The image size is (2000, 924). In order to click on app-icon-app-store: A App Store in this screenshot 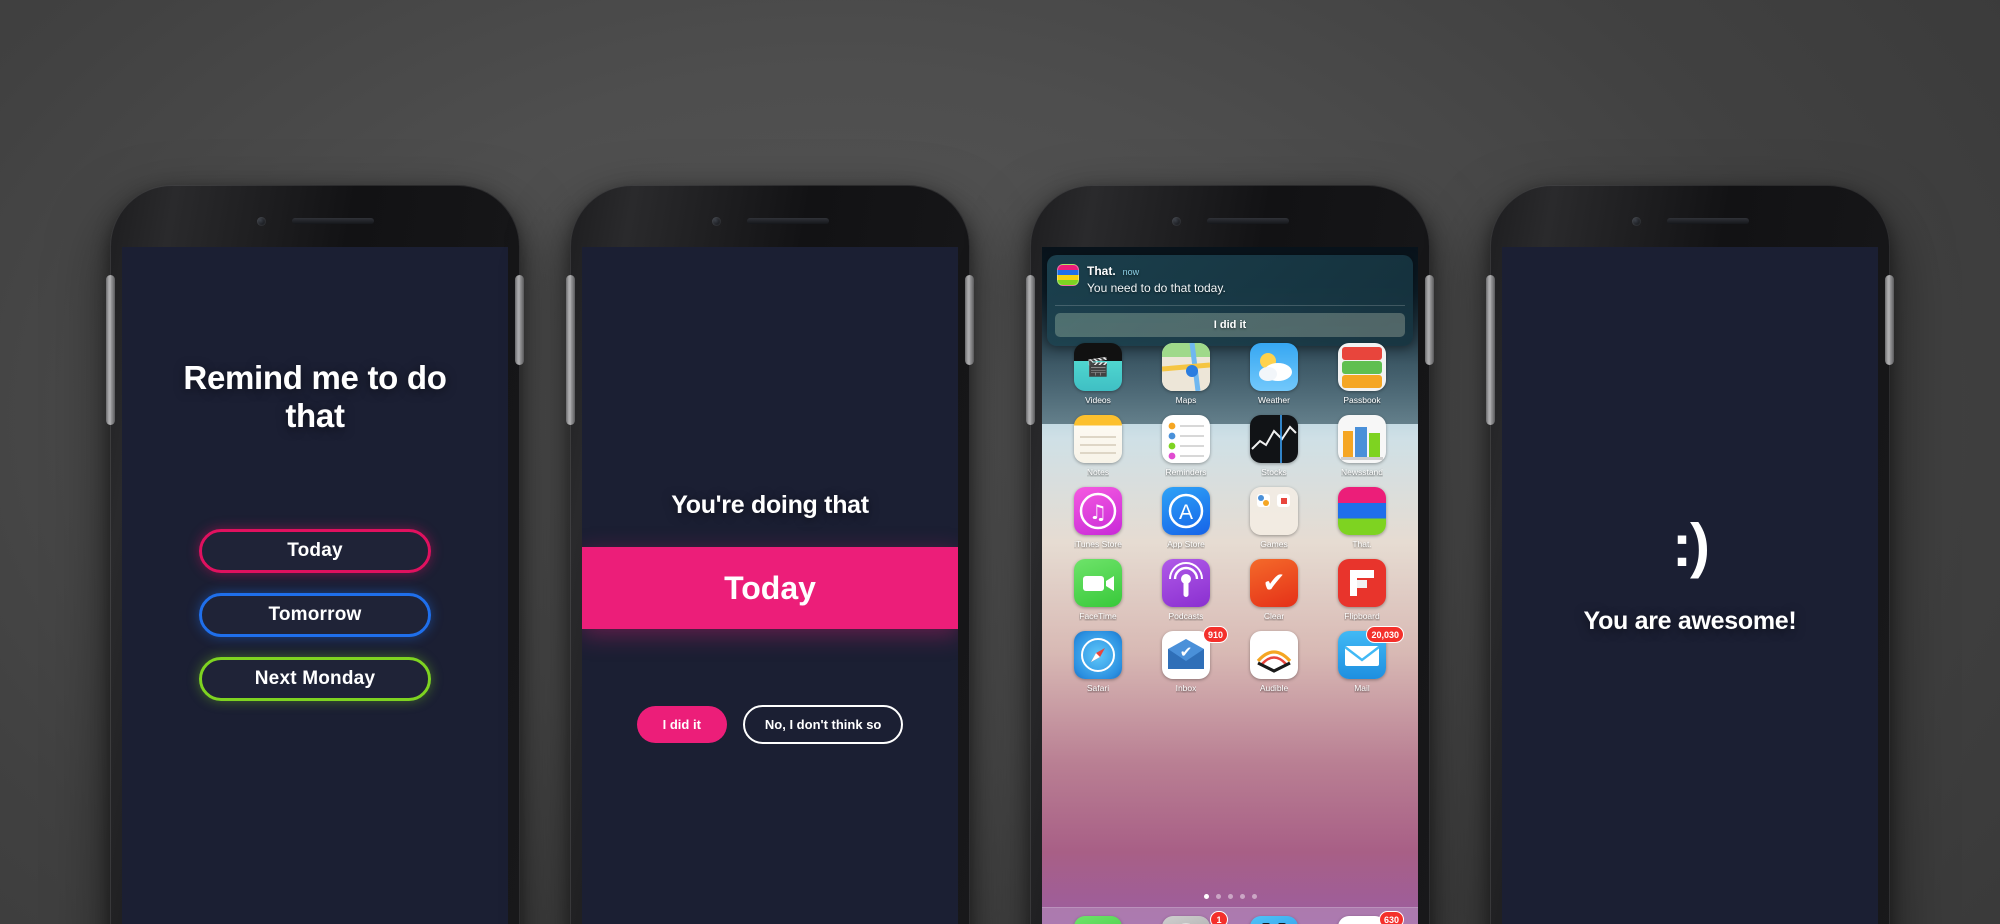, I will do `click(1186, 518)`.